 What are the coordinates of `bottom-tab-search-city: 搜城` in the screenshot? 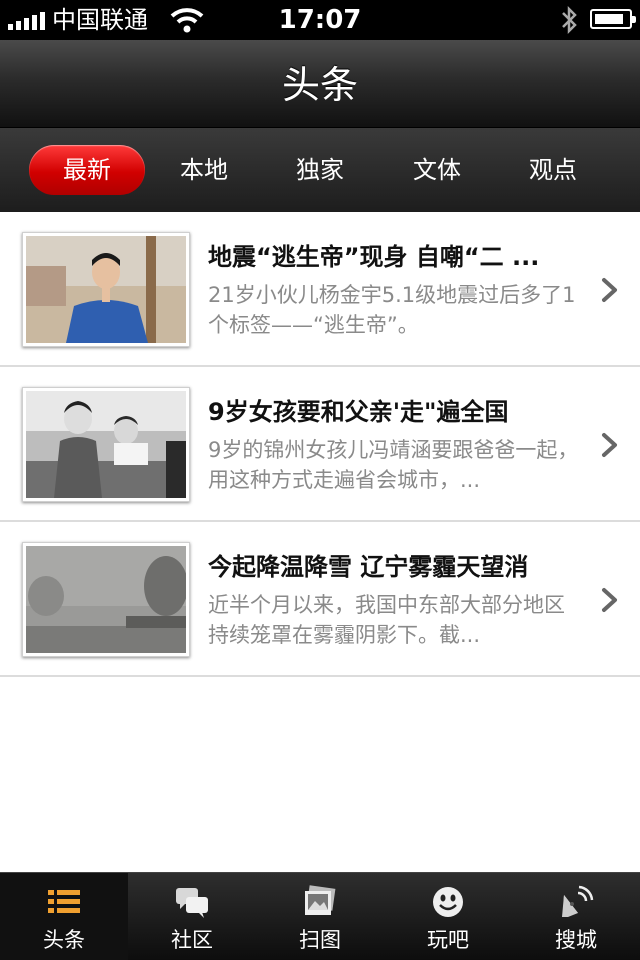 It's located at (576, 916).